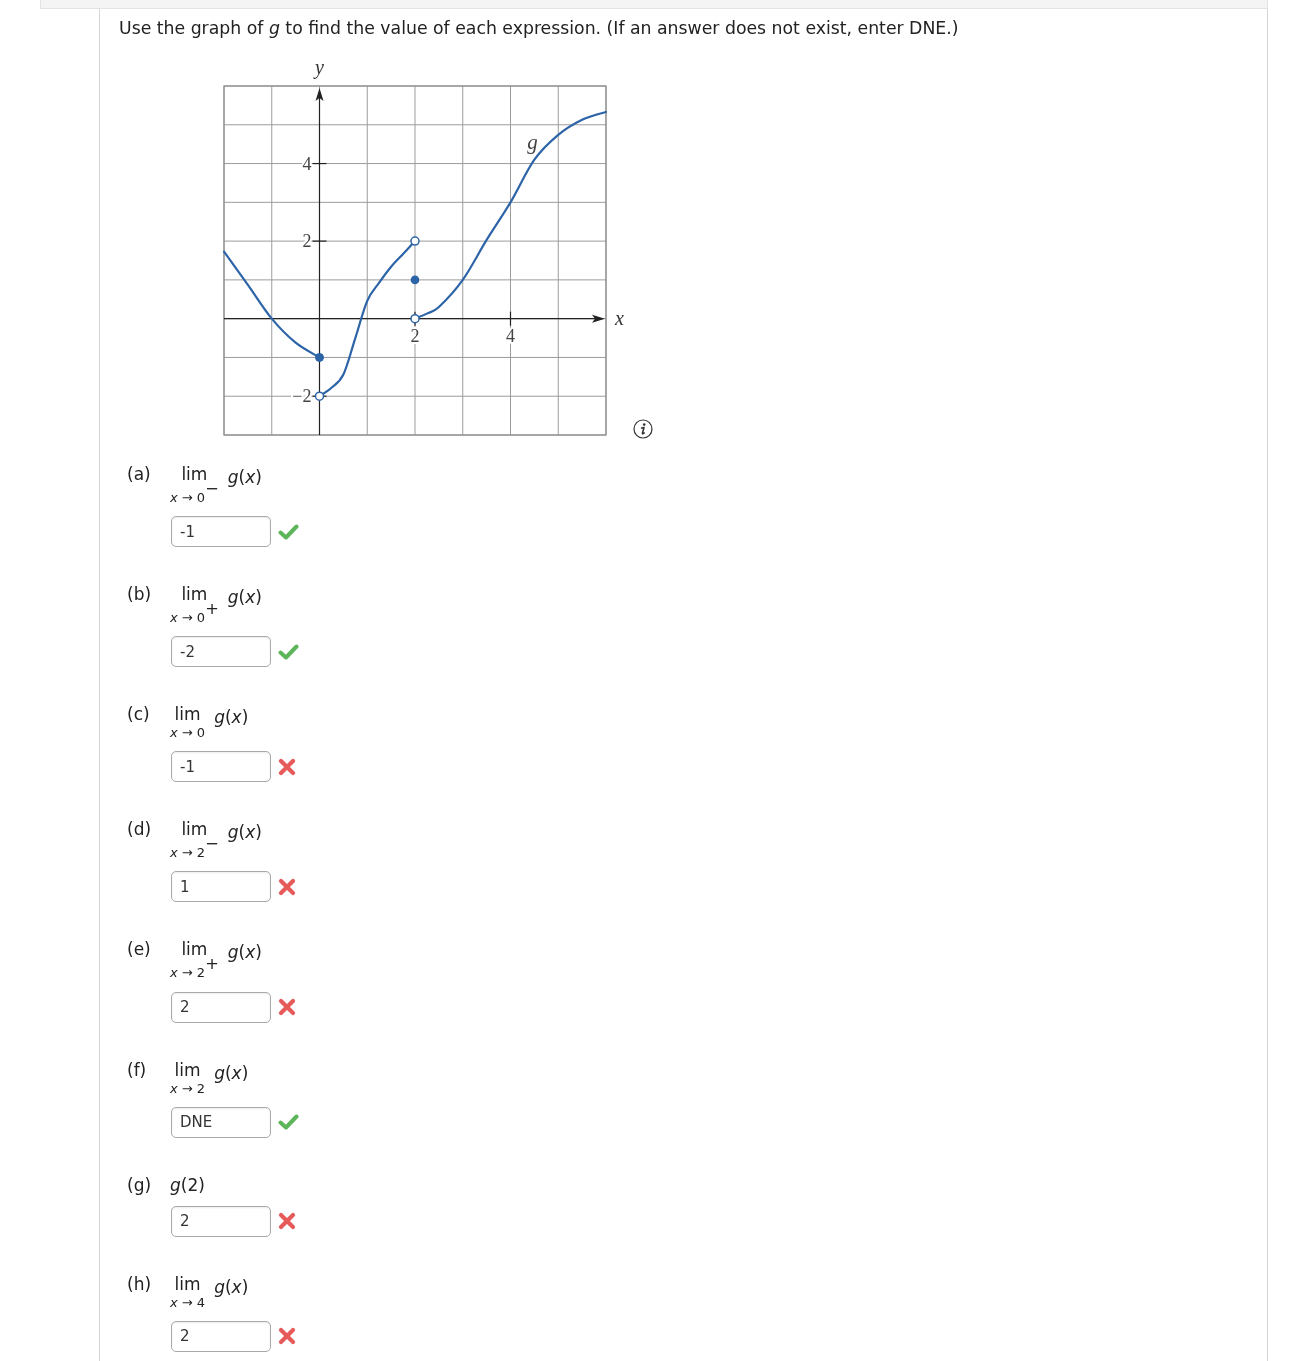  I want to click on answer-field: DNE, so click(221, 1122).